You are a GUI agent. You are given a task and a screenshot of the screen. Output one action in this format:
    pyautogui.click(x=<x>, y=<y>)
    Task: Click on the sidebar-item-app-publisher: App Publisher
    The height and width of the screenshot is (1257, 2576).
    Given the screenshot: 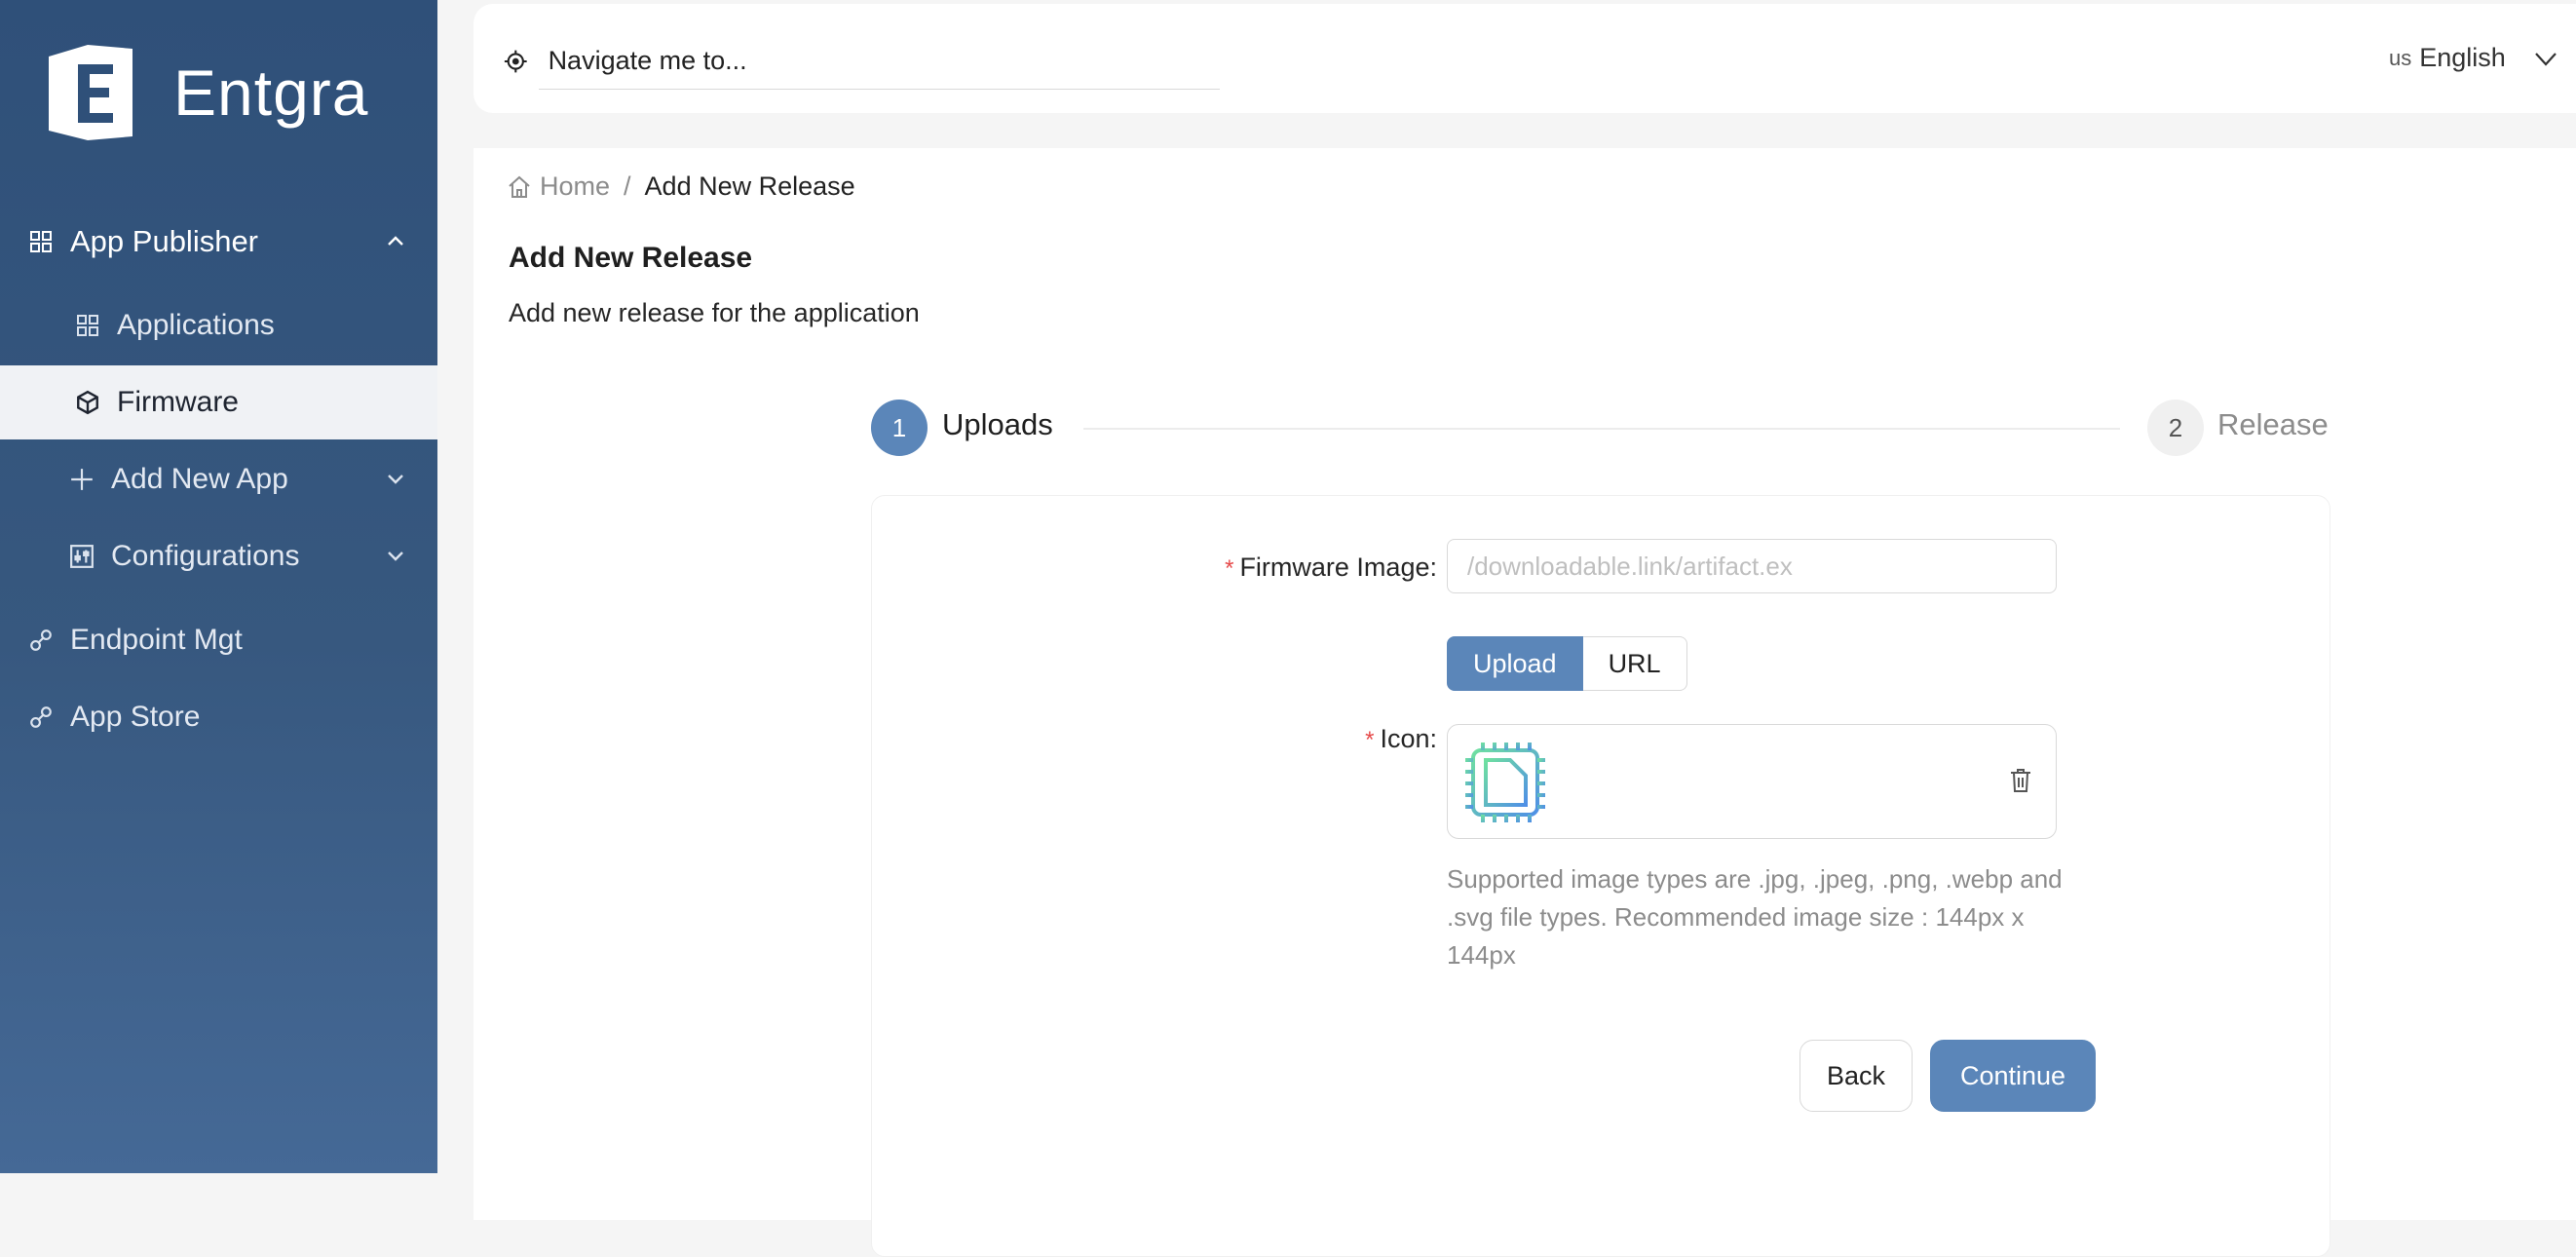 What is the action you would take?
    pyautogui.click(x=218, y=242)
    